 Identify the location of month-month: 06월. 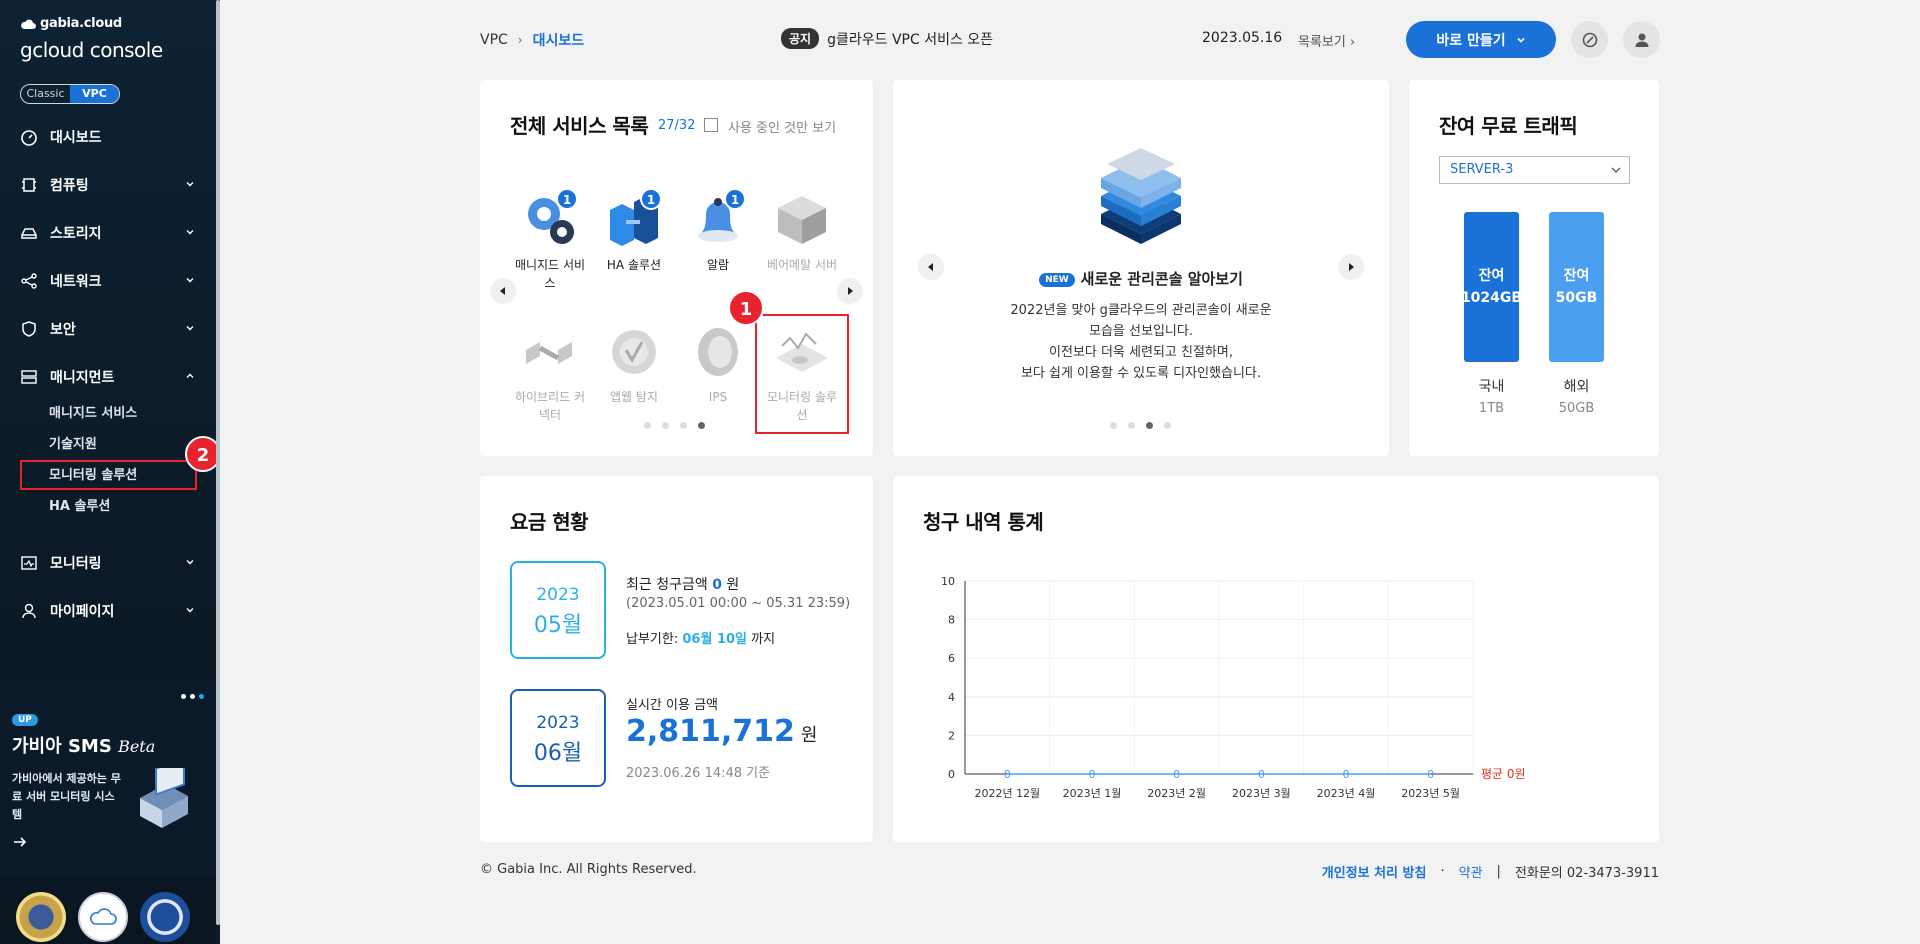
(558, 753).